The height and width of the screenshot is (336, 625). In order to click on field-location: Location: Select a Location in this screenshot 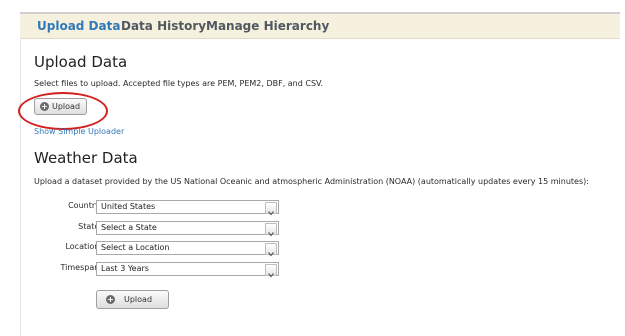, I will do `click(155, 249)`.